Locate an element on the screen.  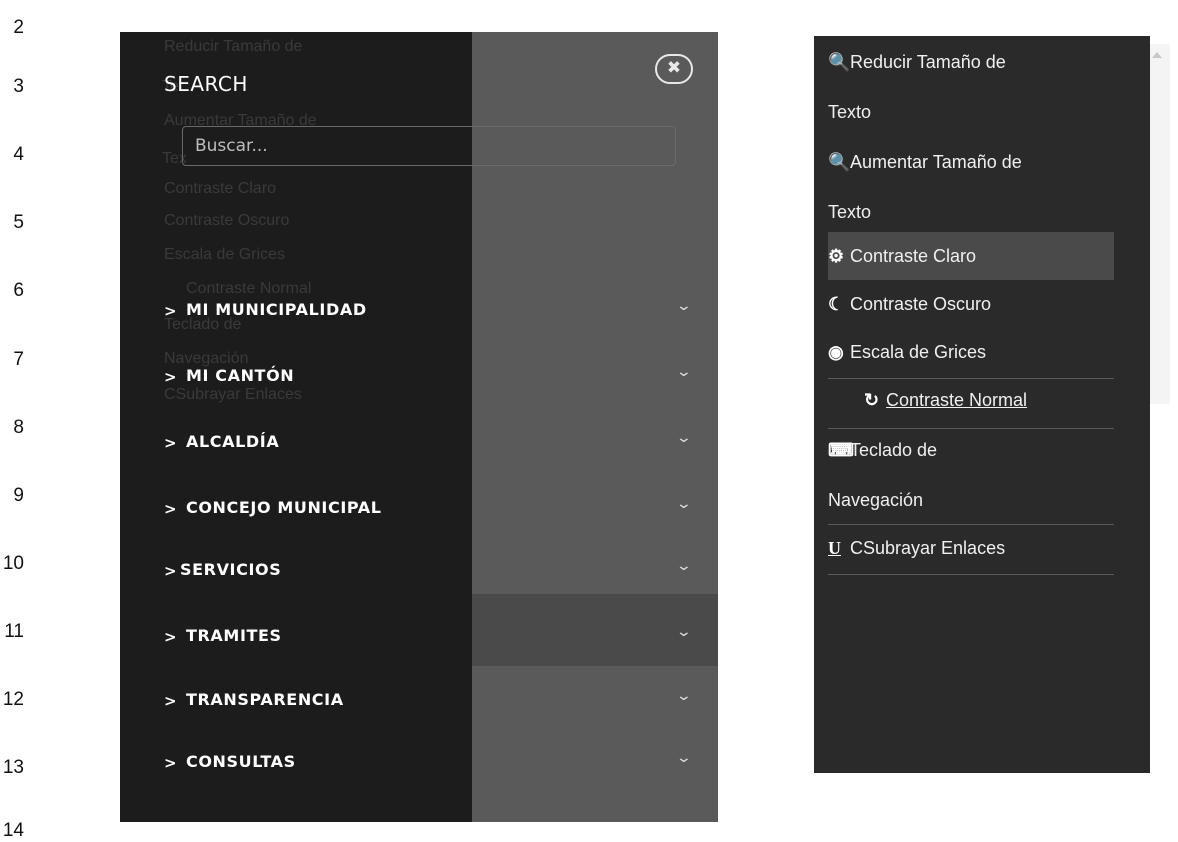
menu-item-label: Aumentar Tamaño de is located at coordinates (936, 162).